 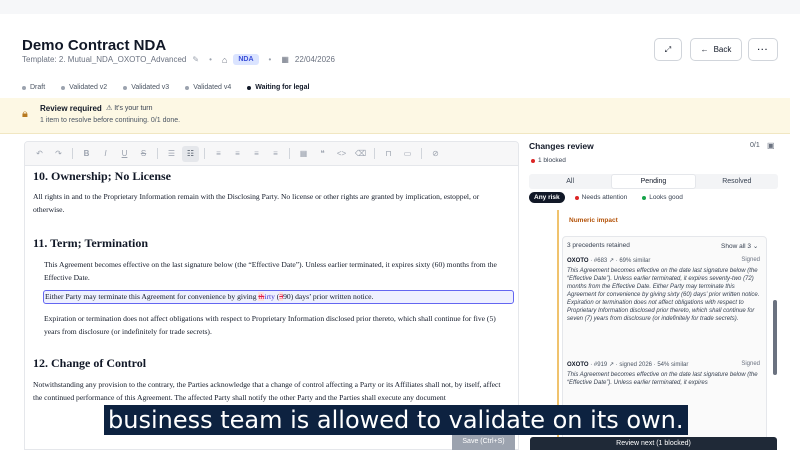 I want to click on lock-icon: 🔒︎, so click(x=25, y=114).